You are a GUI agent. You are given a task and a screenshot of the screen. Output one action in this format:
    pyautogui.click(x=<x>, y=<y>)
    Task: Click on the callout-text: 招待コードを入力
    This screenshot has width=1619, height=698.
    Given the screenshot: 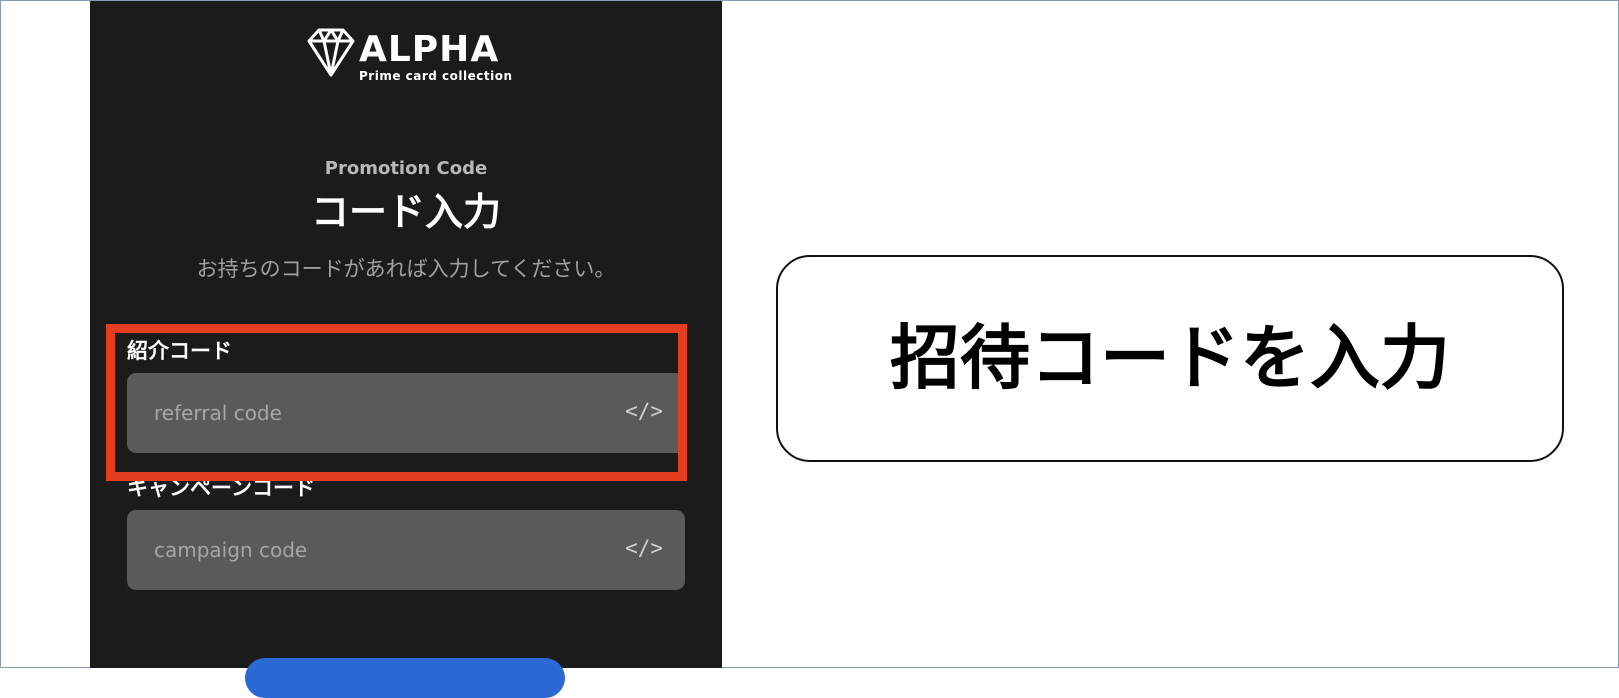 What is the action you would take?
    pyautogui.click(x=1170, y=358)
    